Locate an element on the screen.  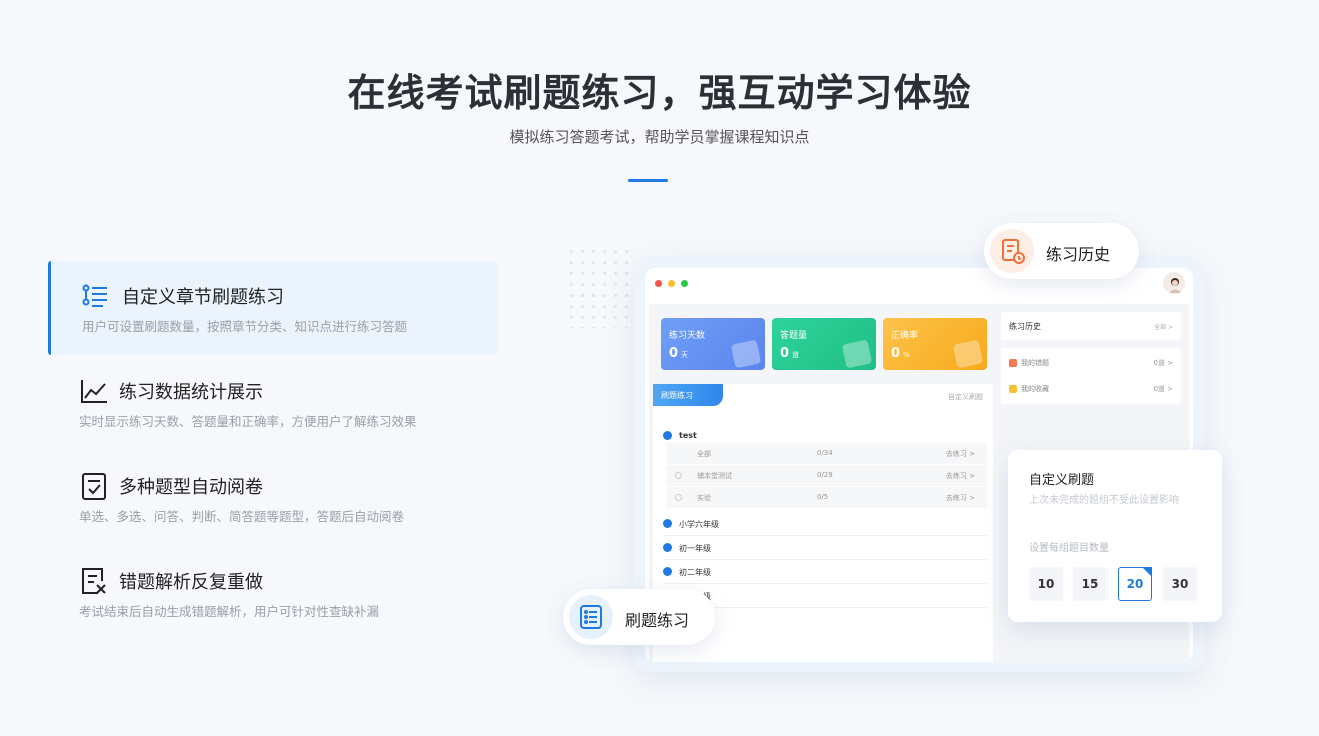
custom-practice-link: 自定义刷题 is located at coordinates (965, 397).